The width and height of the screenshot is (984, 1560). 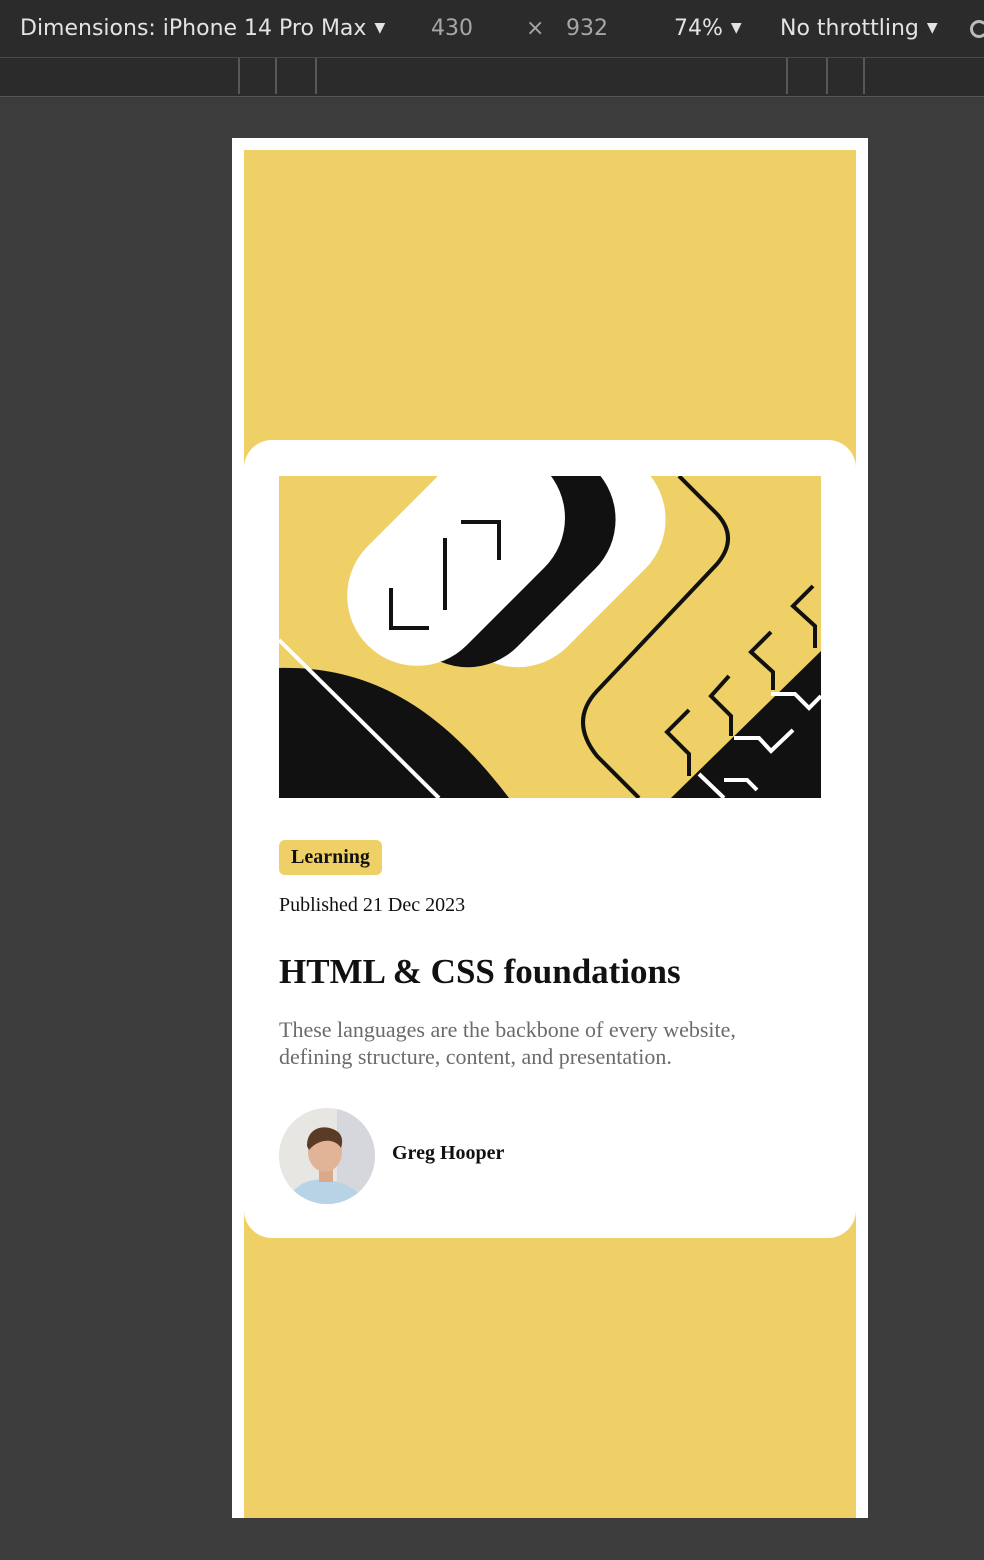 What do you see at coordinates (977, 29) in the screenshot?
I see `rotate-icon` at bounding box center [977, 29].